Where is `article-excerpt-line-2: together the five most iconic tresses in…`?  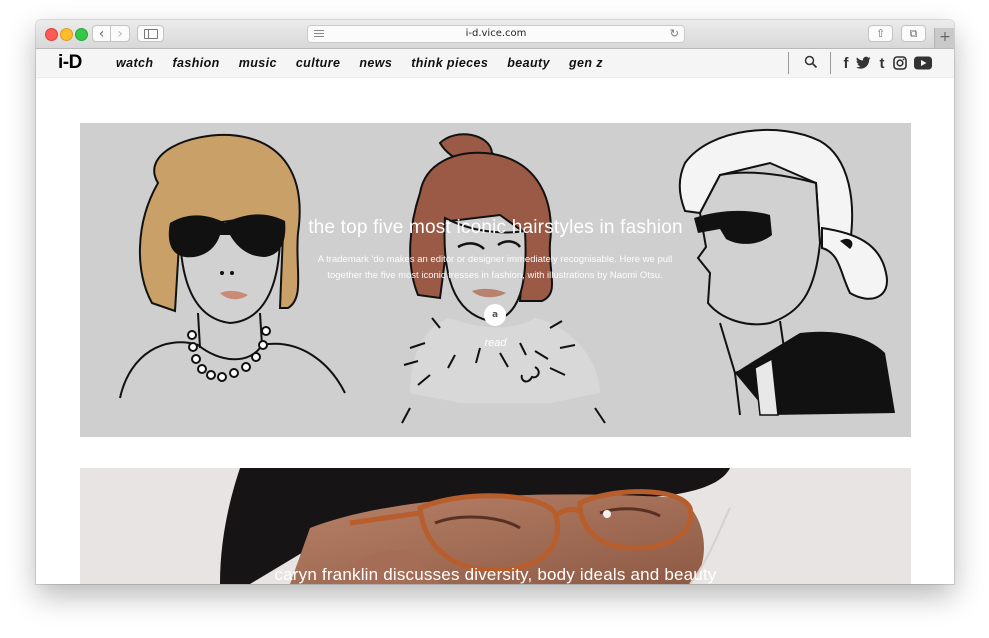
article-excerpt-line-2: together the five most iconic tresses in… is located at coordinates (495, 275).